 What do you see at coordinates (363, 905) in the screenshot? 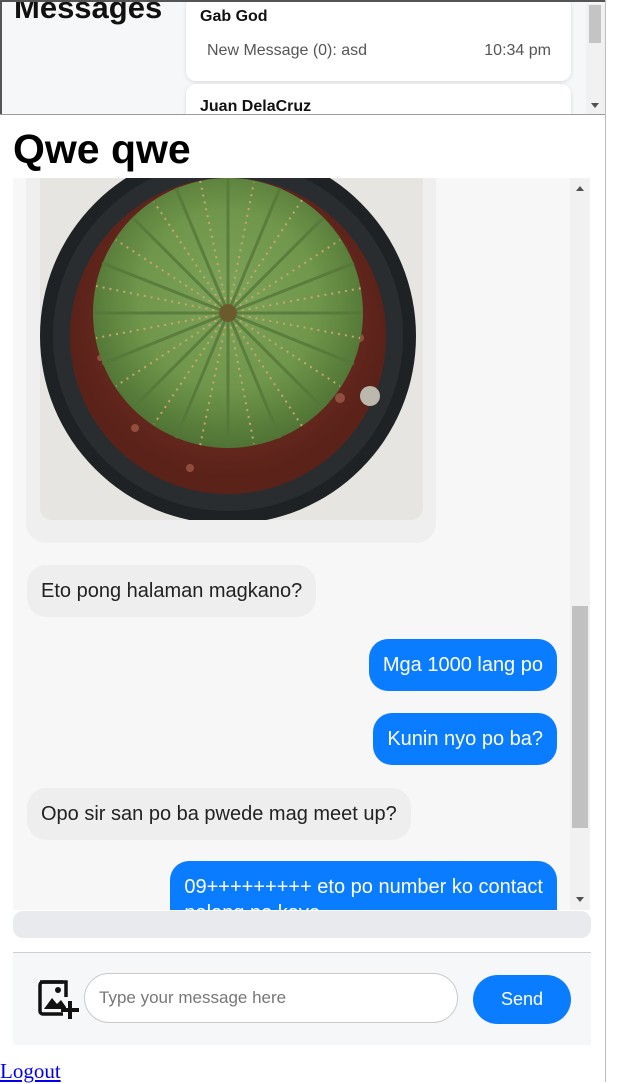
I see `message-line: nalang po kayo` at bounding box center [363, 905].